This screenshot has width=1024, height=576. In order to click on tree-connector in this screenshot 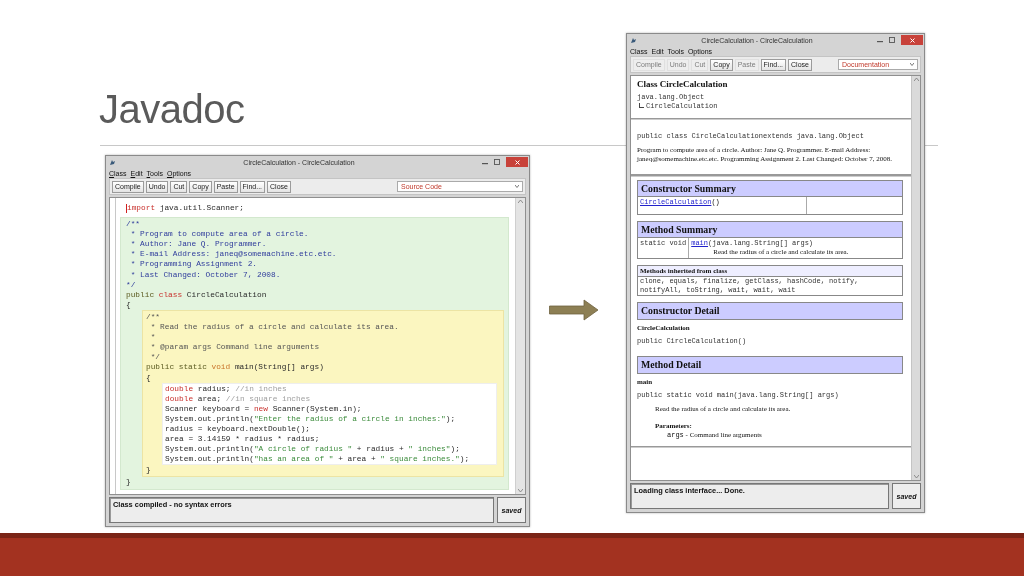, I will do `click(641, 105)`.